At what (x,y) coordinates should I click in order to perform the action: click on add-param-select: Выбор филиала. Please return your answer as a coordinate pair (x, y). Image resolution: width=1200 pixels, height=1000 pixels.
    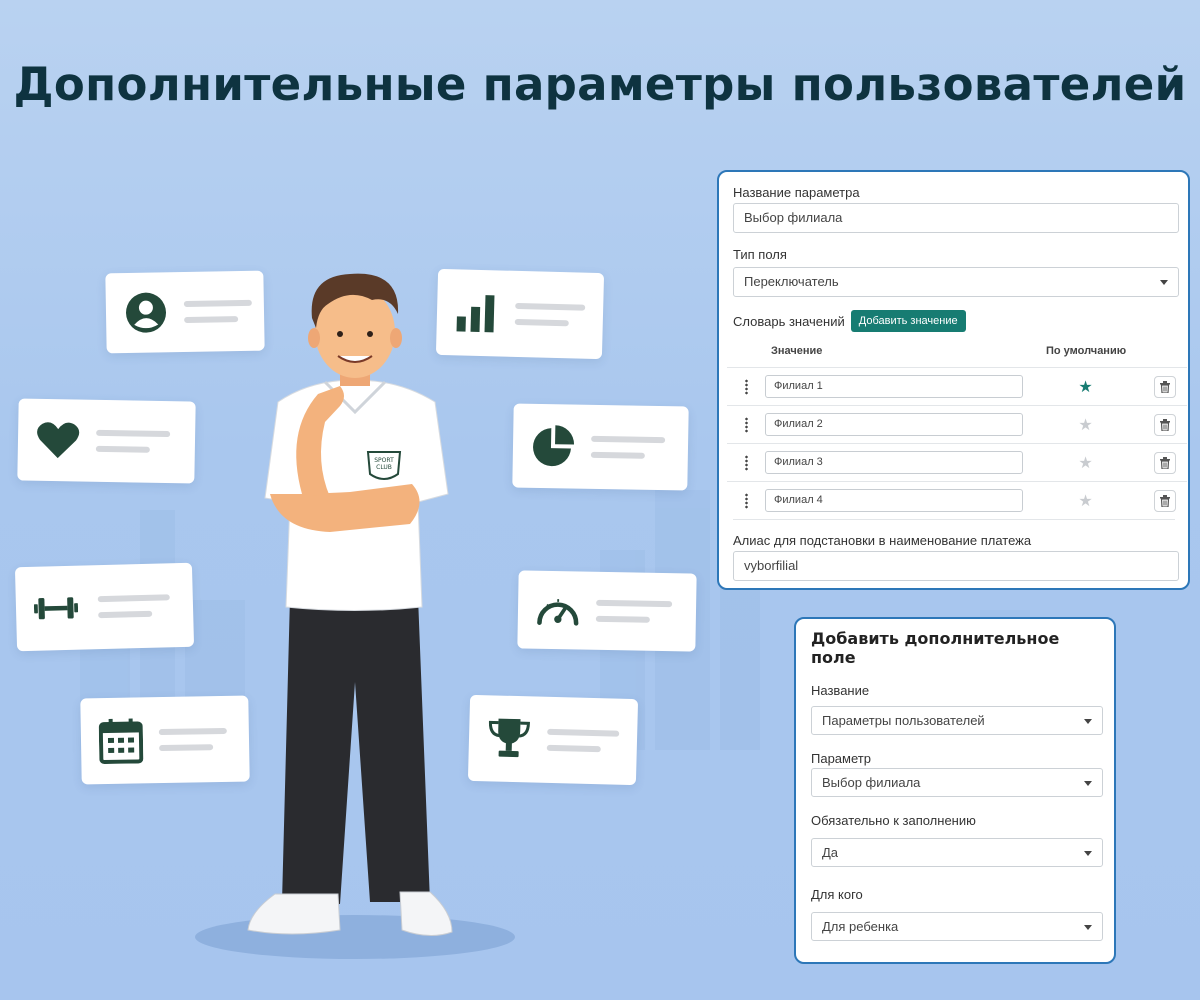
    Looking at the image, I should click on (957, 782).